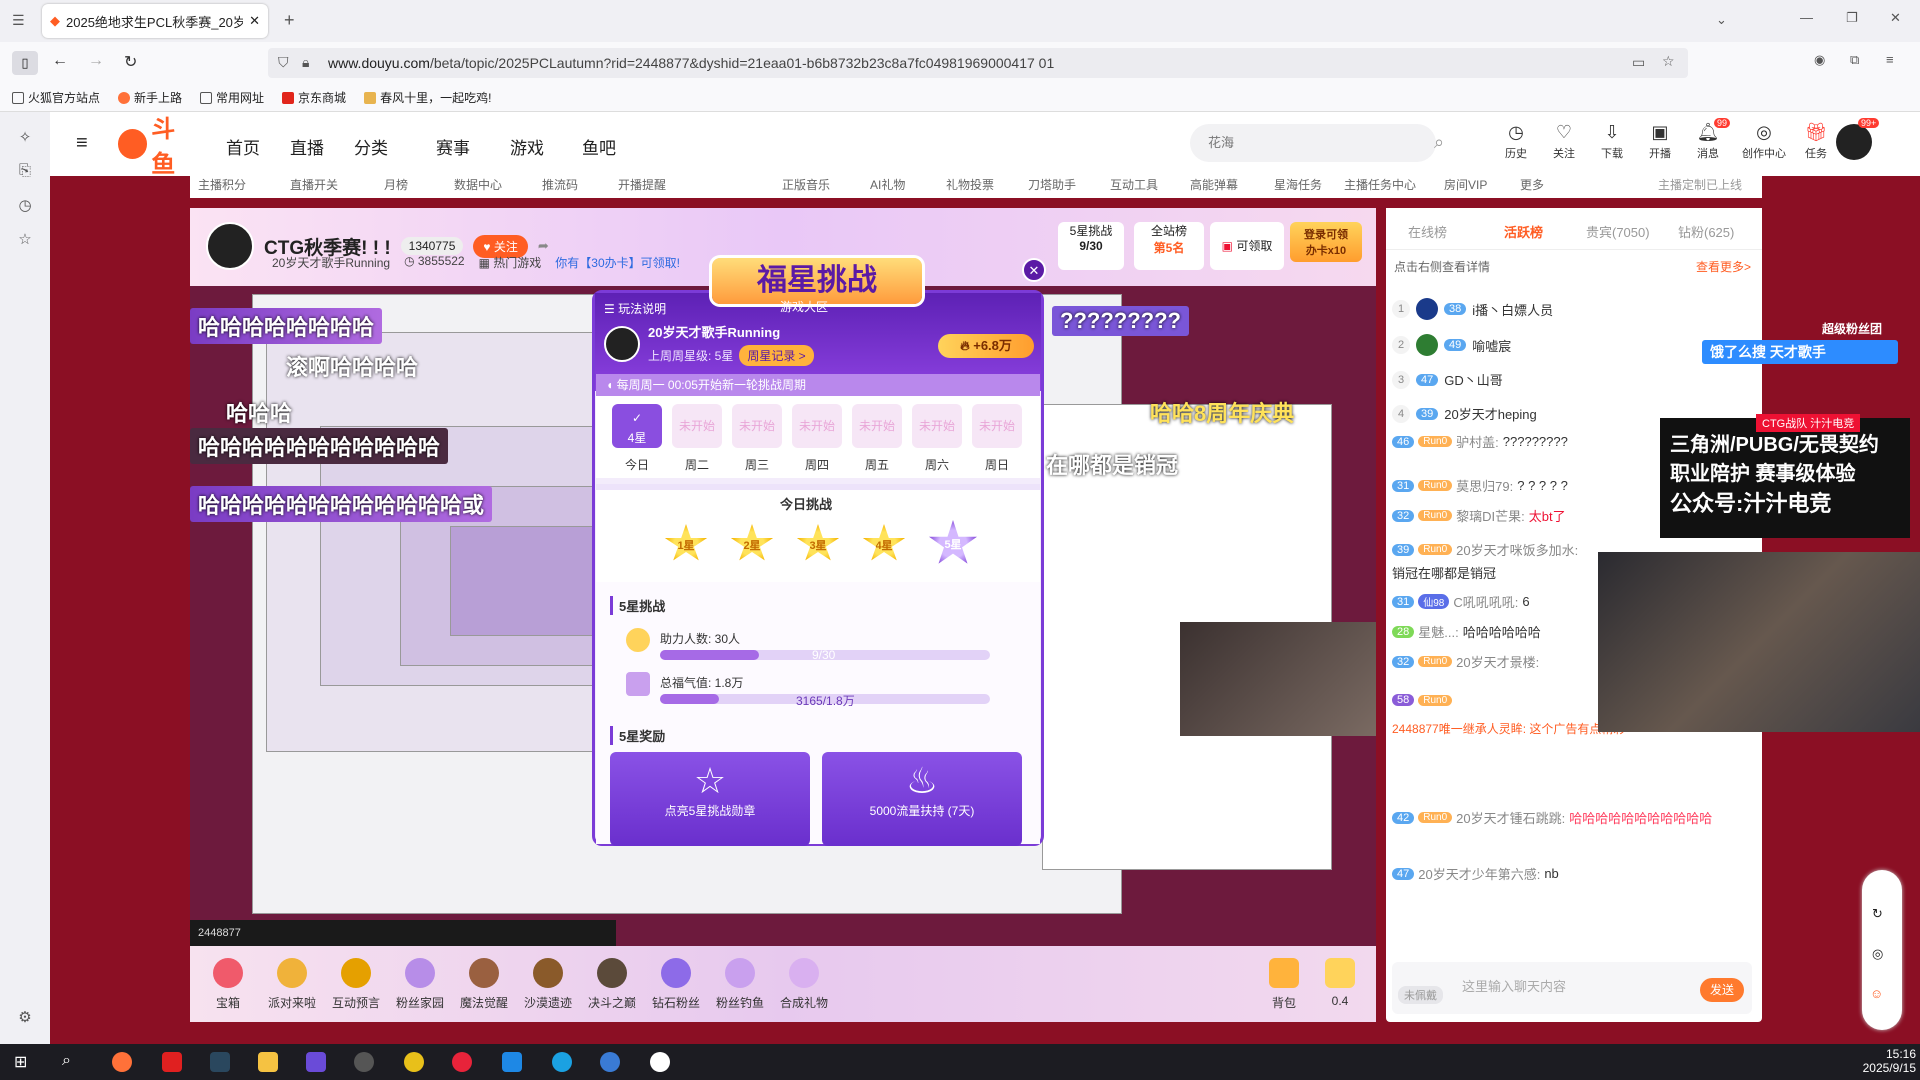 The width and height of the screenshot is (1920, 1080). What do you see at coordinates (371, 146) in the screenshot?
I see `nav-category: 分类` at bounding box center [371, 146].